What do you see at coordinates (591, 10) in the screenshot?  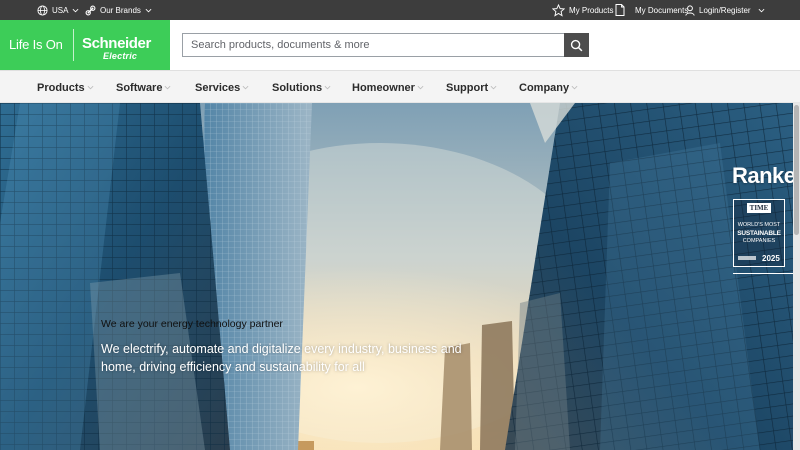 I see `my-products-label: My Products` at bounding box center [591, 10].